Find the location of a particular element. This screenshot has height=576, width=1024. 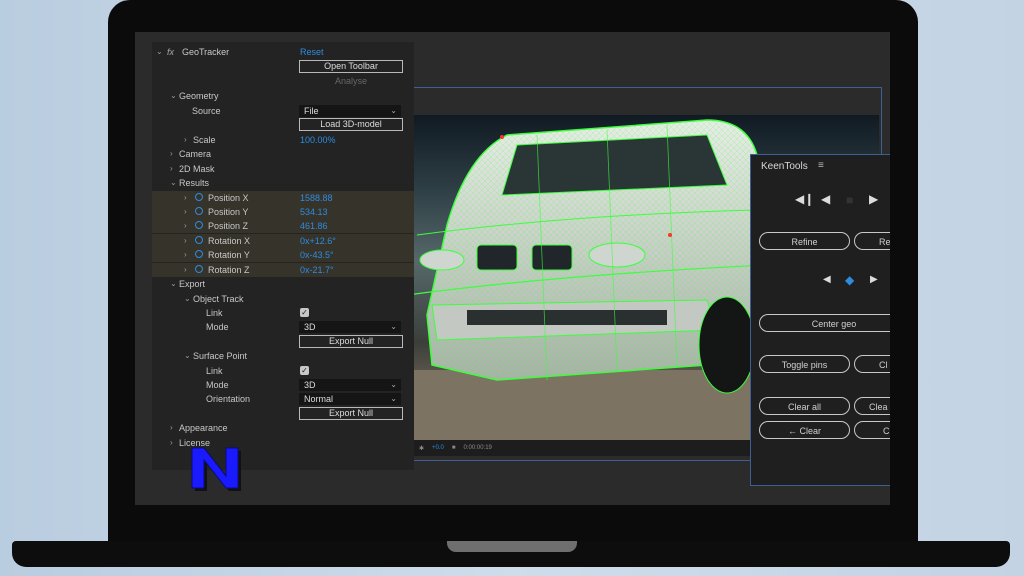

results-group: ⌄ Results is located at coordinates (283, 183).